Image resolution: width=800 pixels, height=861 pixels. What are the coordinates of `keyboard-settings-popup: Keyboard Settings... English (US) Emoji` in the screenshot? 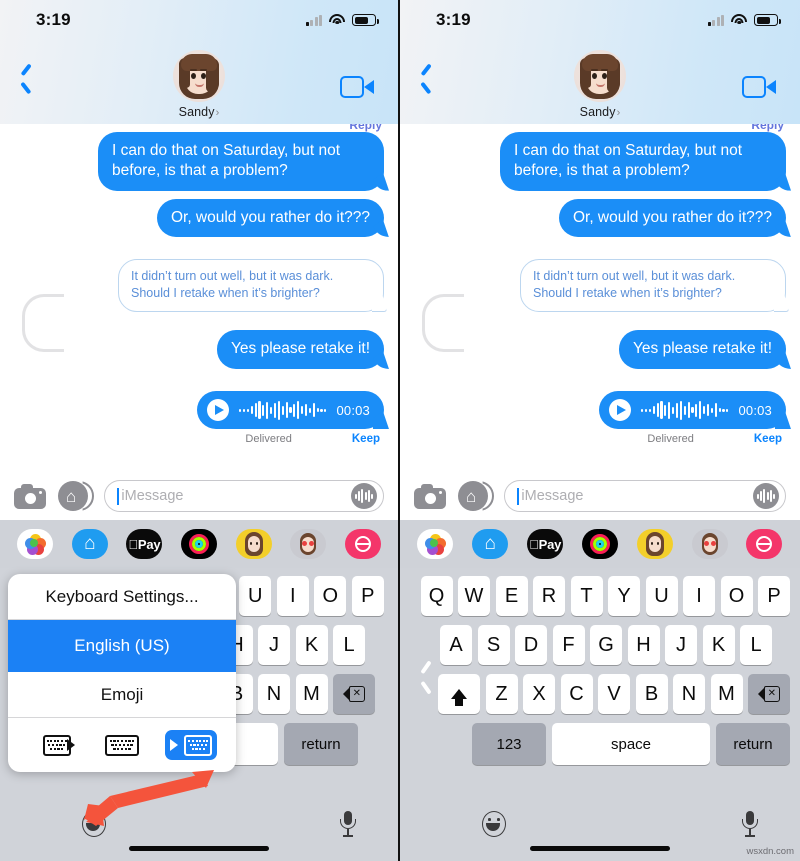 It's located at (122, 673).